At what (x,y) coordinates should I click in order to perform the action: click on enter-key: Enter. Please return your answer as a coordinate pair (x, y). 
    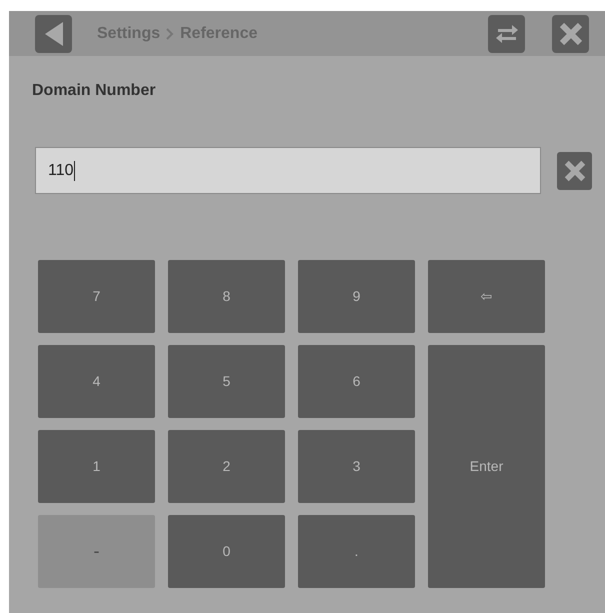
    Looking at the image, I should click on (486, 466).